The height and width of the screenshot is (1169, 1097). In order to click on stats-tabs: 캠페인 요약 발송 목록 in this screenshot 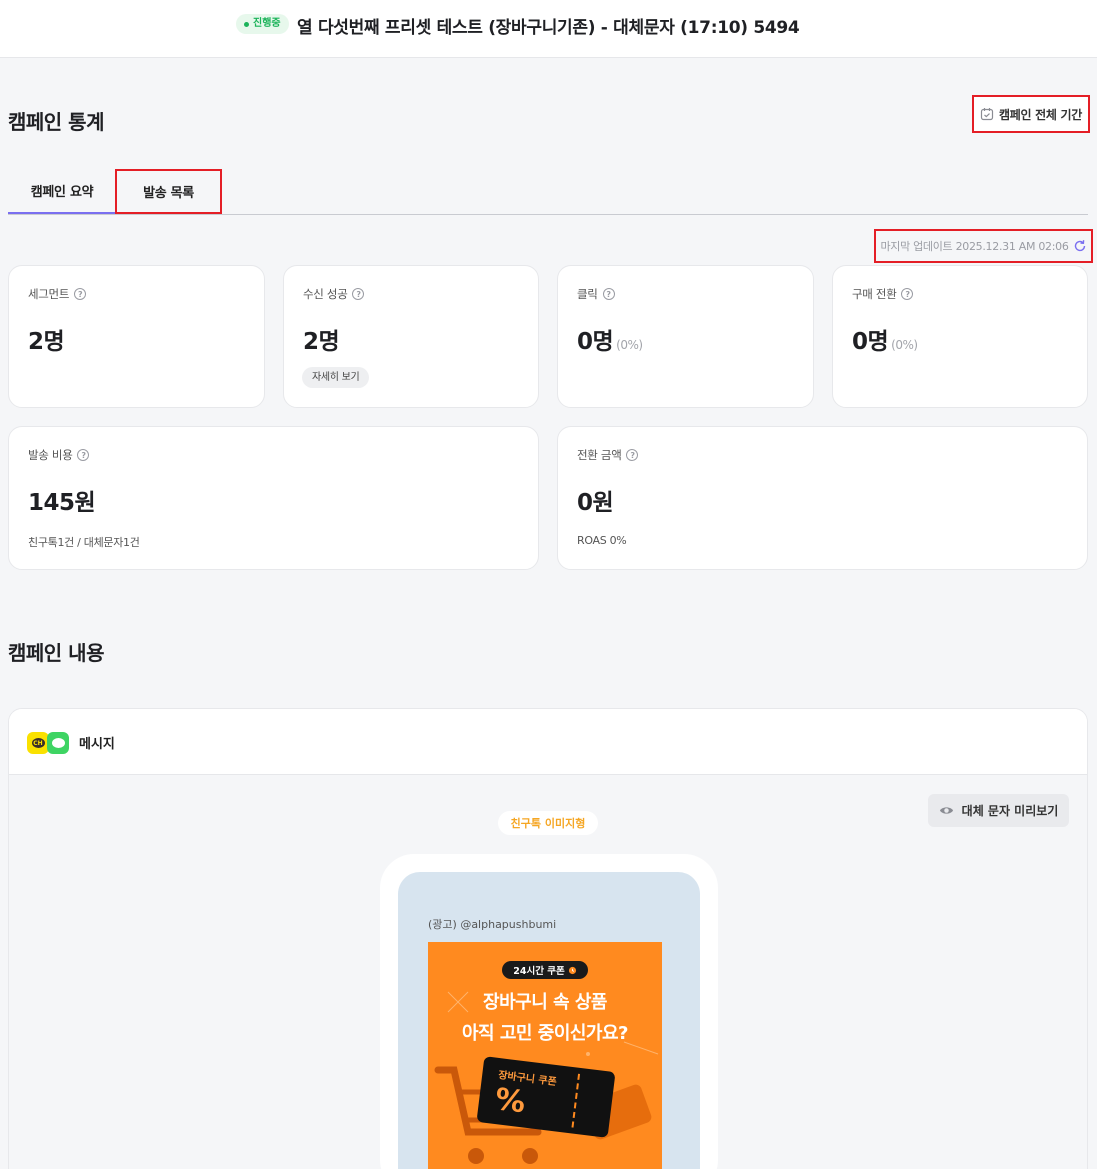, I will do `click(548, 191)`.